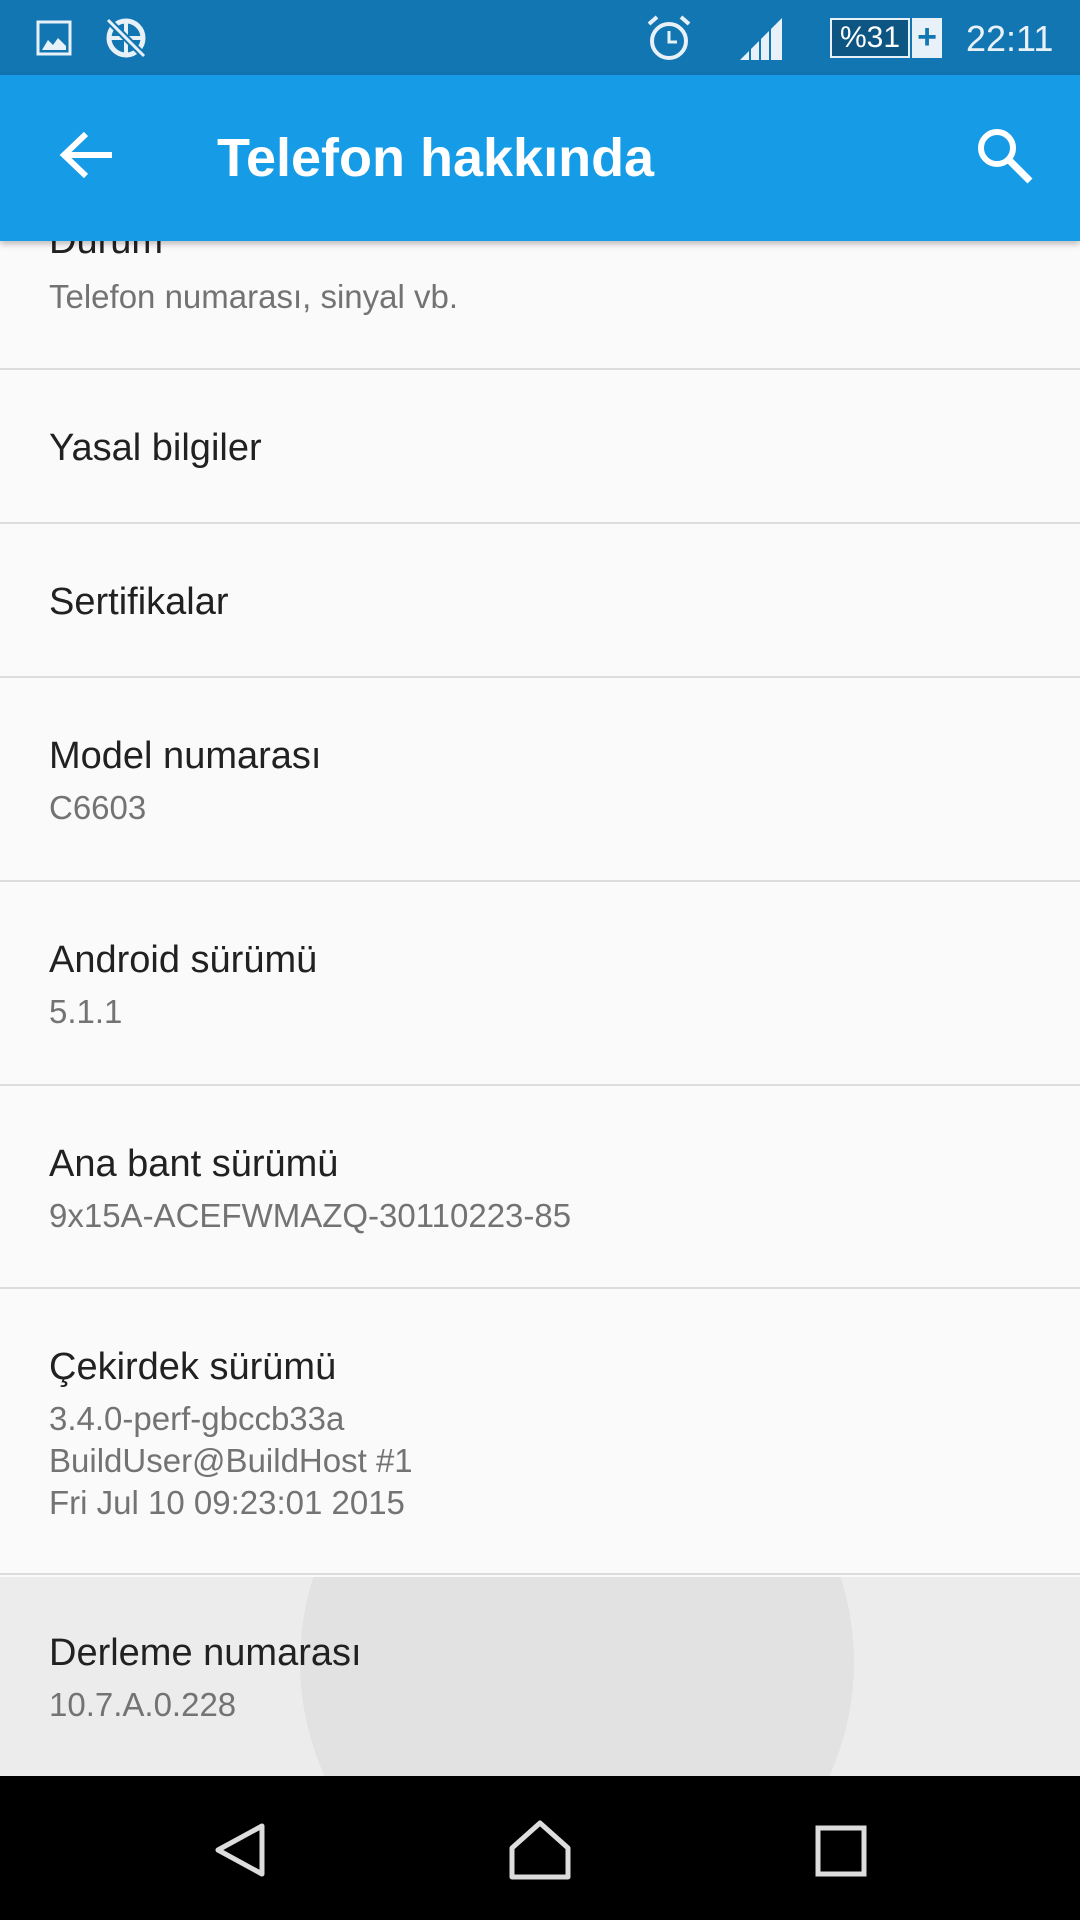 This screenshot has width=1080, height=1920. Describe the element at coordinates (436, 158) in the screenshot. I see `page-title: Telefon hakkında` at that location.